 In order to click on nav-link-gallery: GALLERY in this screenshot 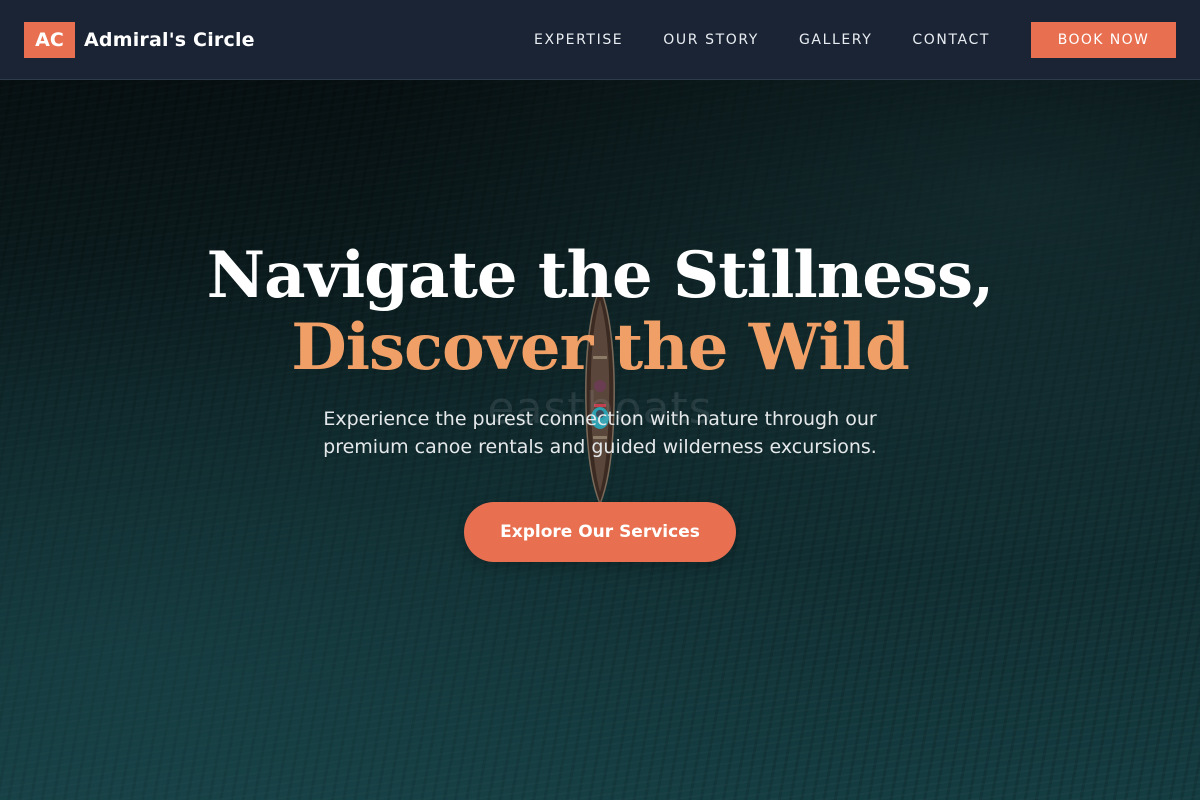, I will do `click(835, 40)`.